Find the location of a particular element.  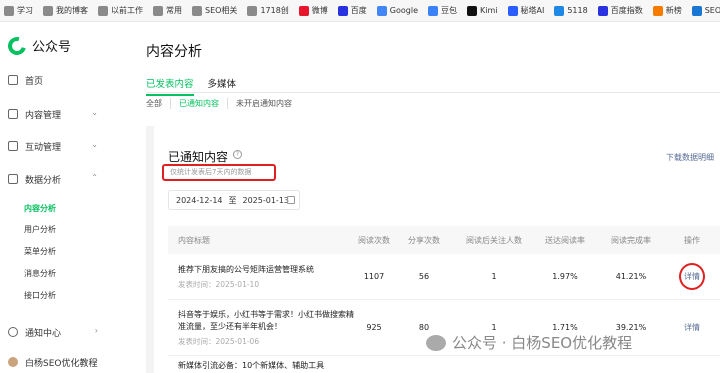

tab-published: 已发表内容 is located at coordinates (170, 86).